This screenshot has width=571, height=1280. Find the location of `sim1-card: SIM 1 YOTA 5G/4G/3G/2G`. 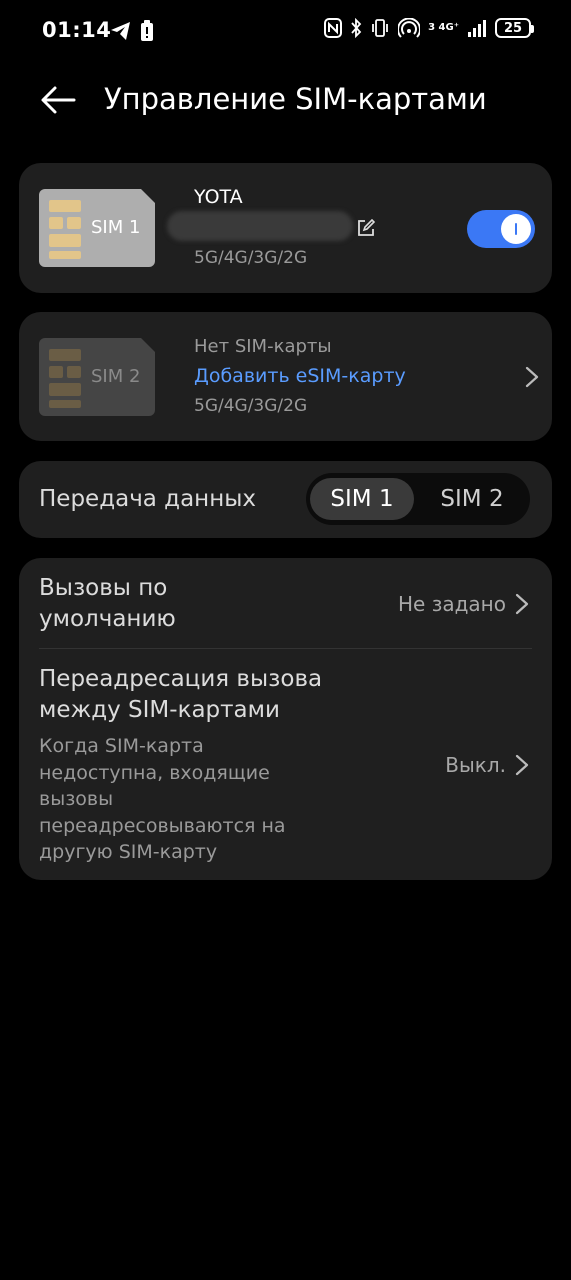

sim1-card: SIM 1 YOTA 5G/4G/3G/2G is located at coordinates (285, 228).